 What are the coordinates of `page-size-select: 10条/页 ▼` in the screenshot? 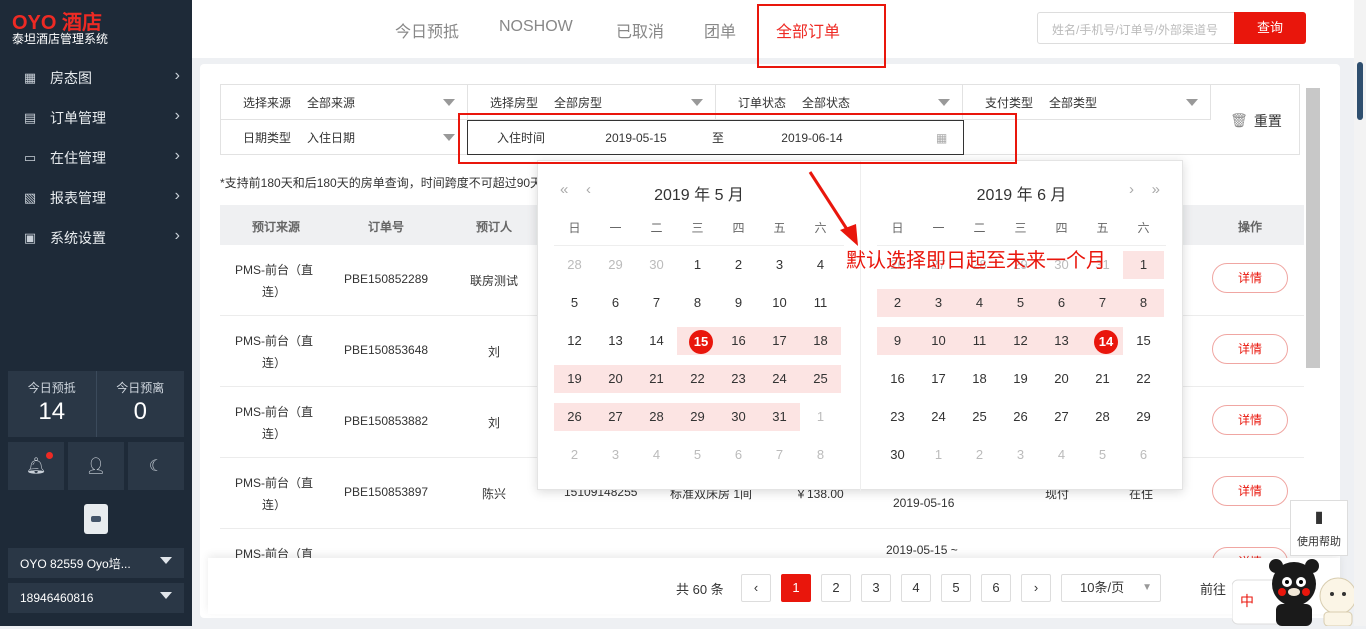 It's located at (1111, 588).